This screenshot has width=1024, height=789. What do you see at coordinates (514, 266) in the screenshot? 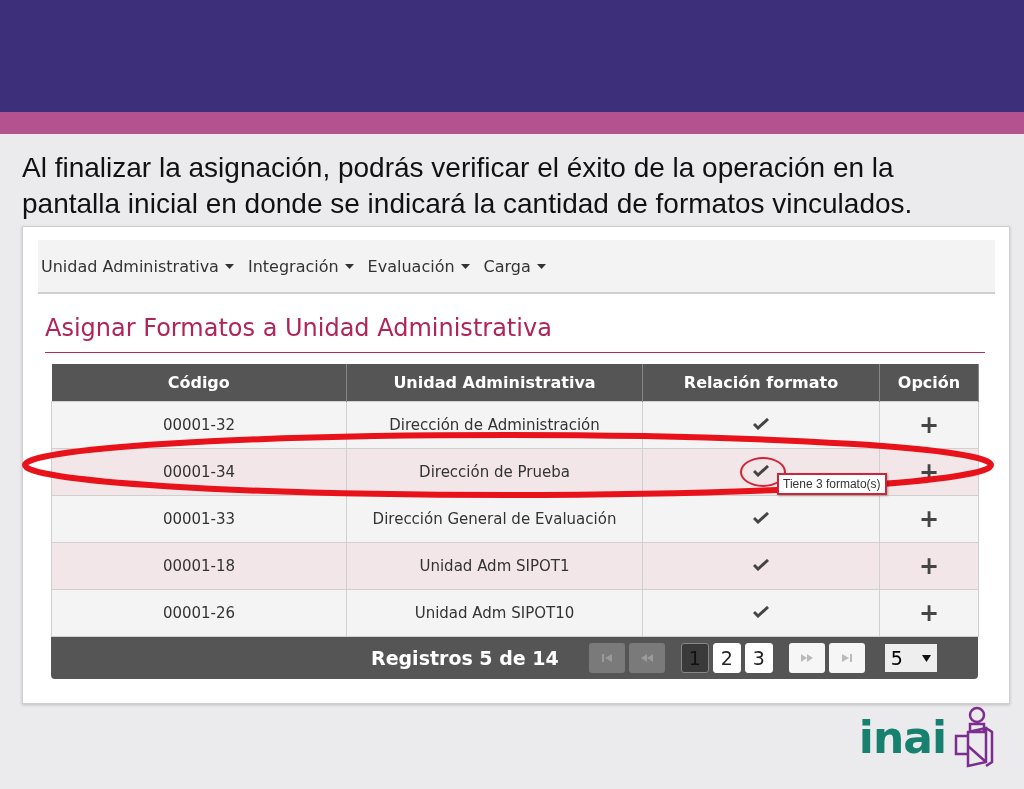
I see `menu-item: Carga` at bounding box center [514, 266].